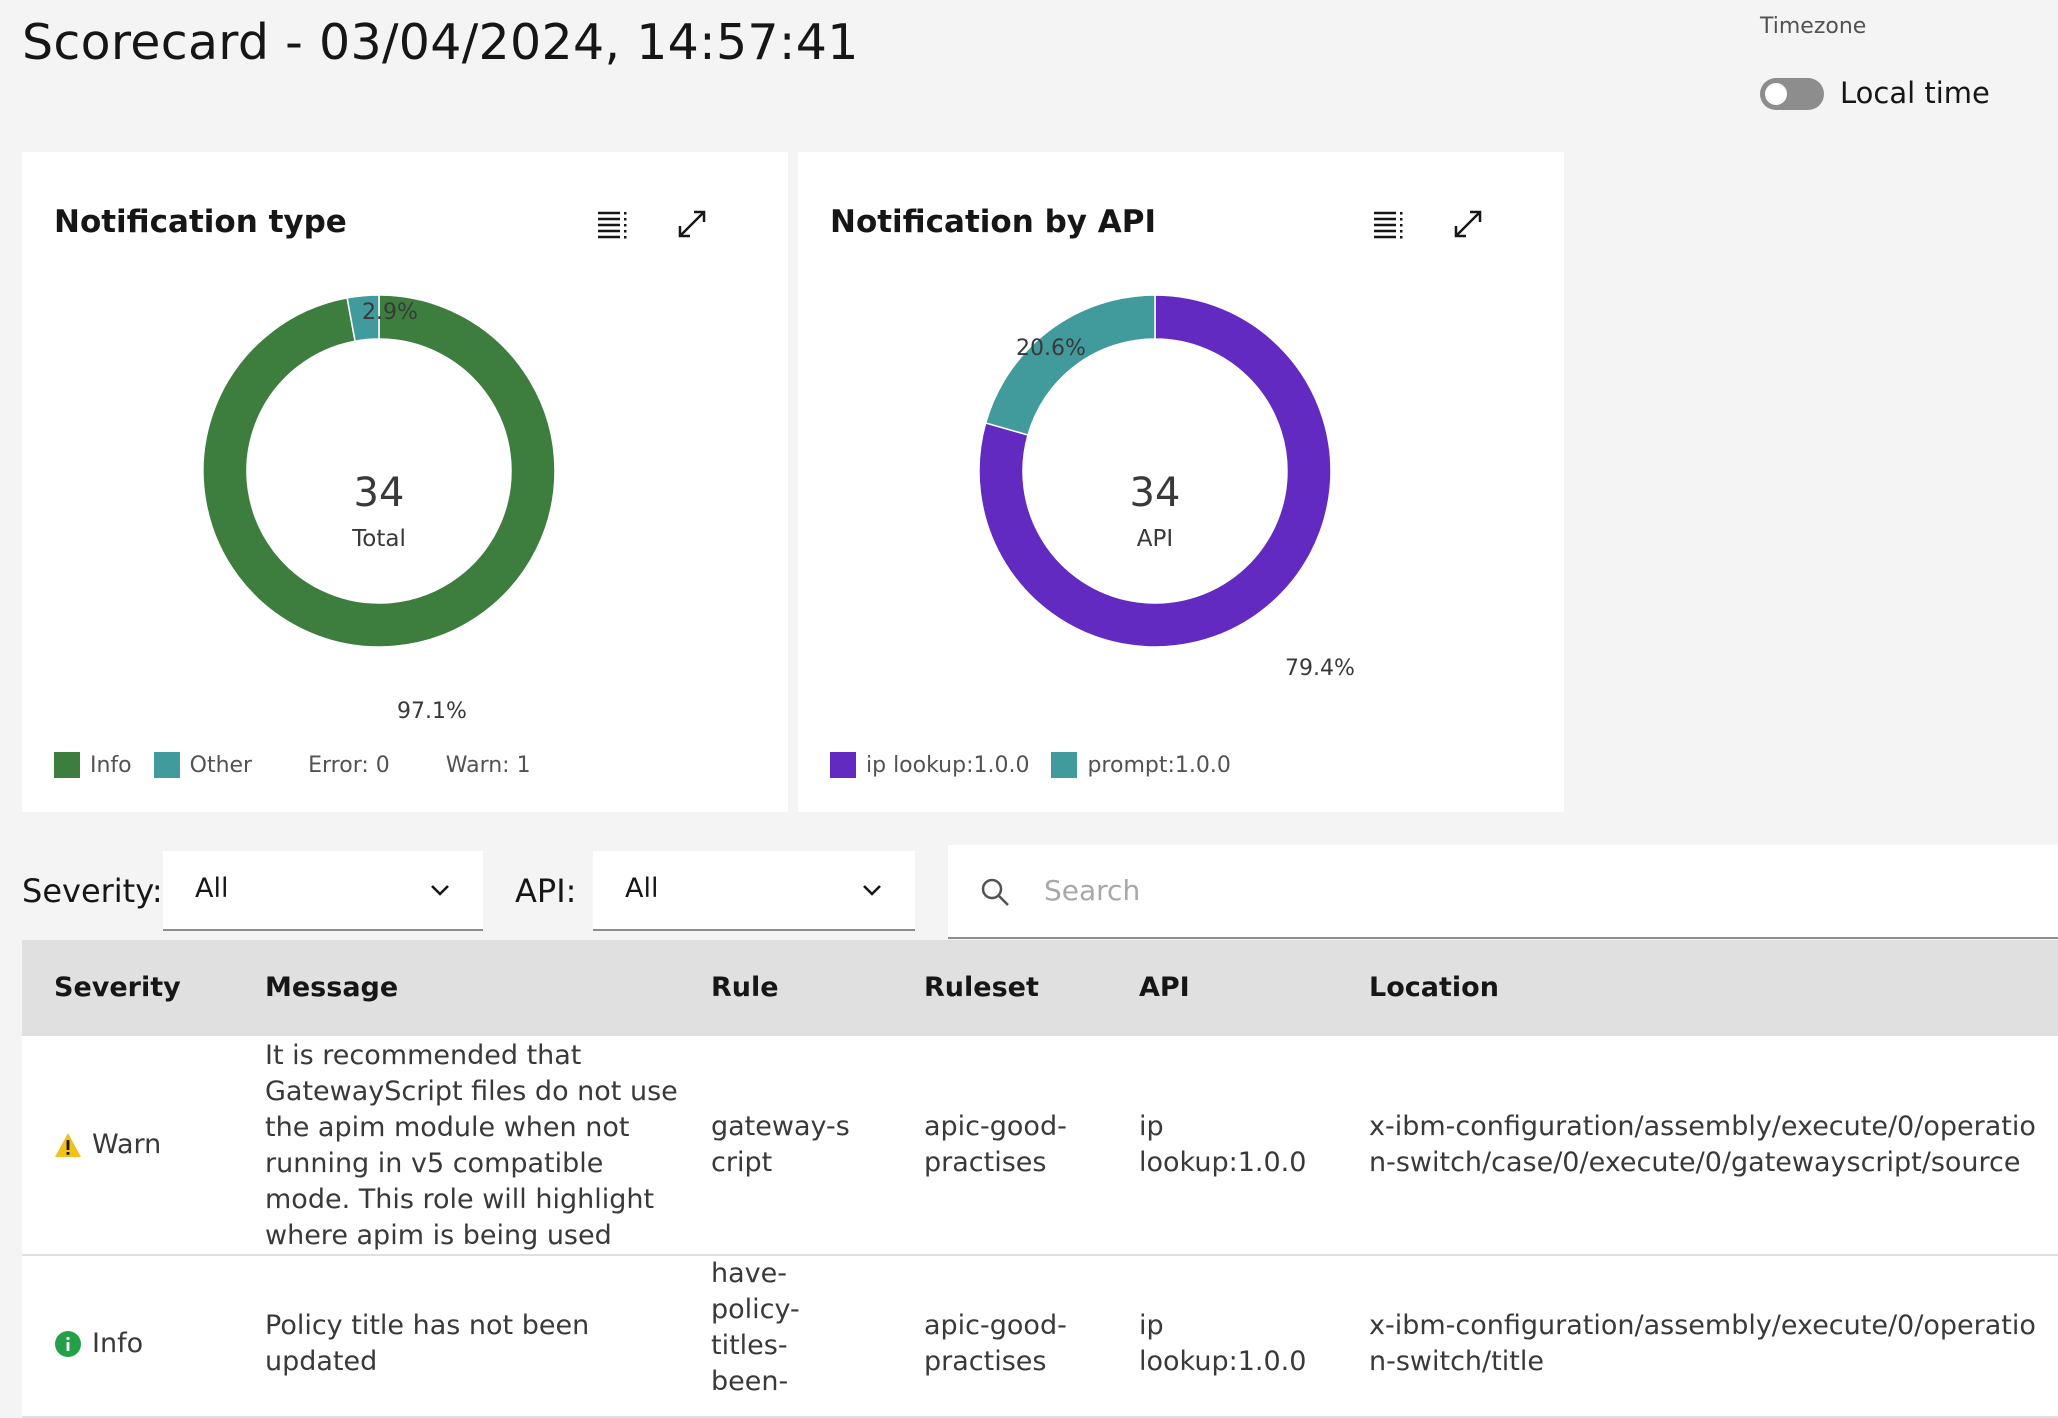 This screenshot has width=2058, height=1418. I want to click on severity-filter-label: Severity:, so click(92, 891).